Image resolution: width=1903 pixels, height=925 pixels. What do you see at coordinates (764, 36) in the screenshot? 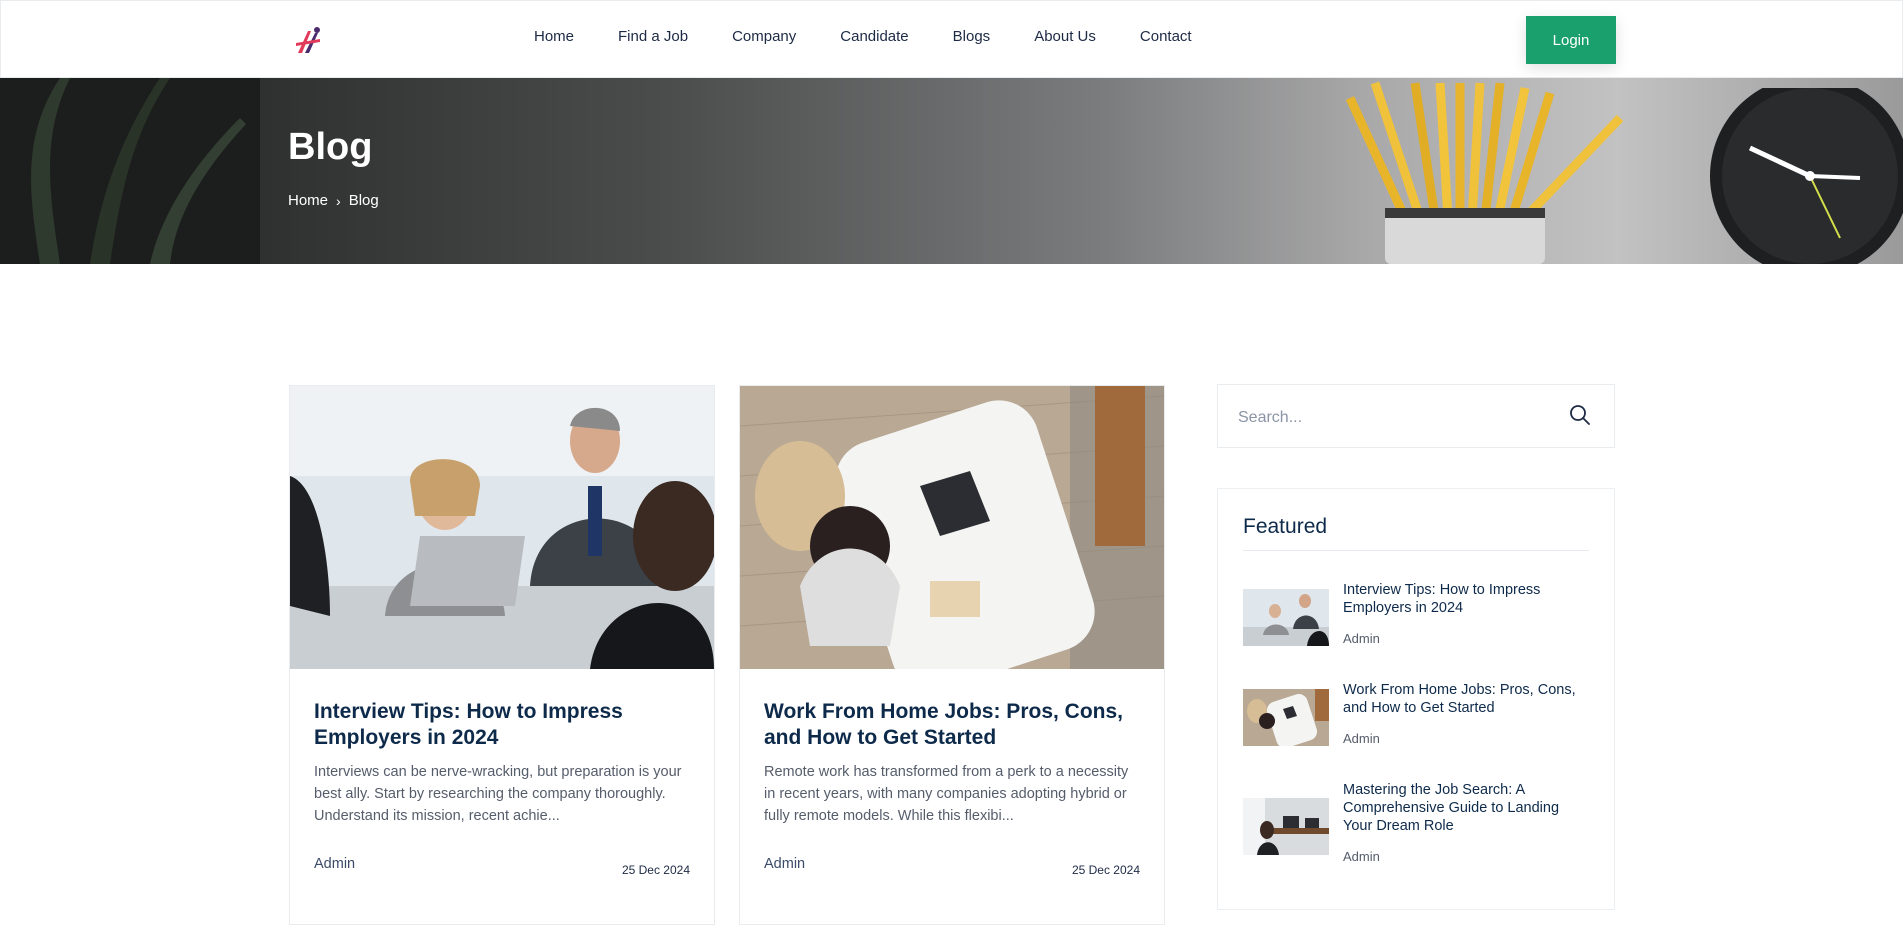
I see `nav-company: Company` at bounding box center [764, 36].